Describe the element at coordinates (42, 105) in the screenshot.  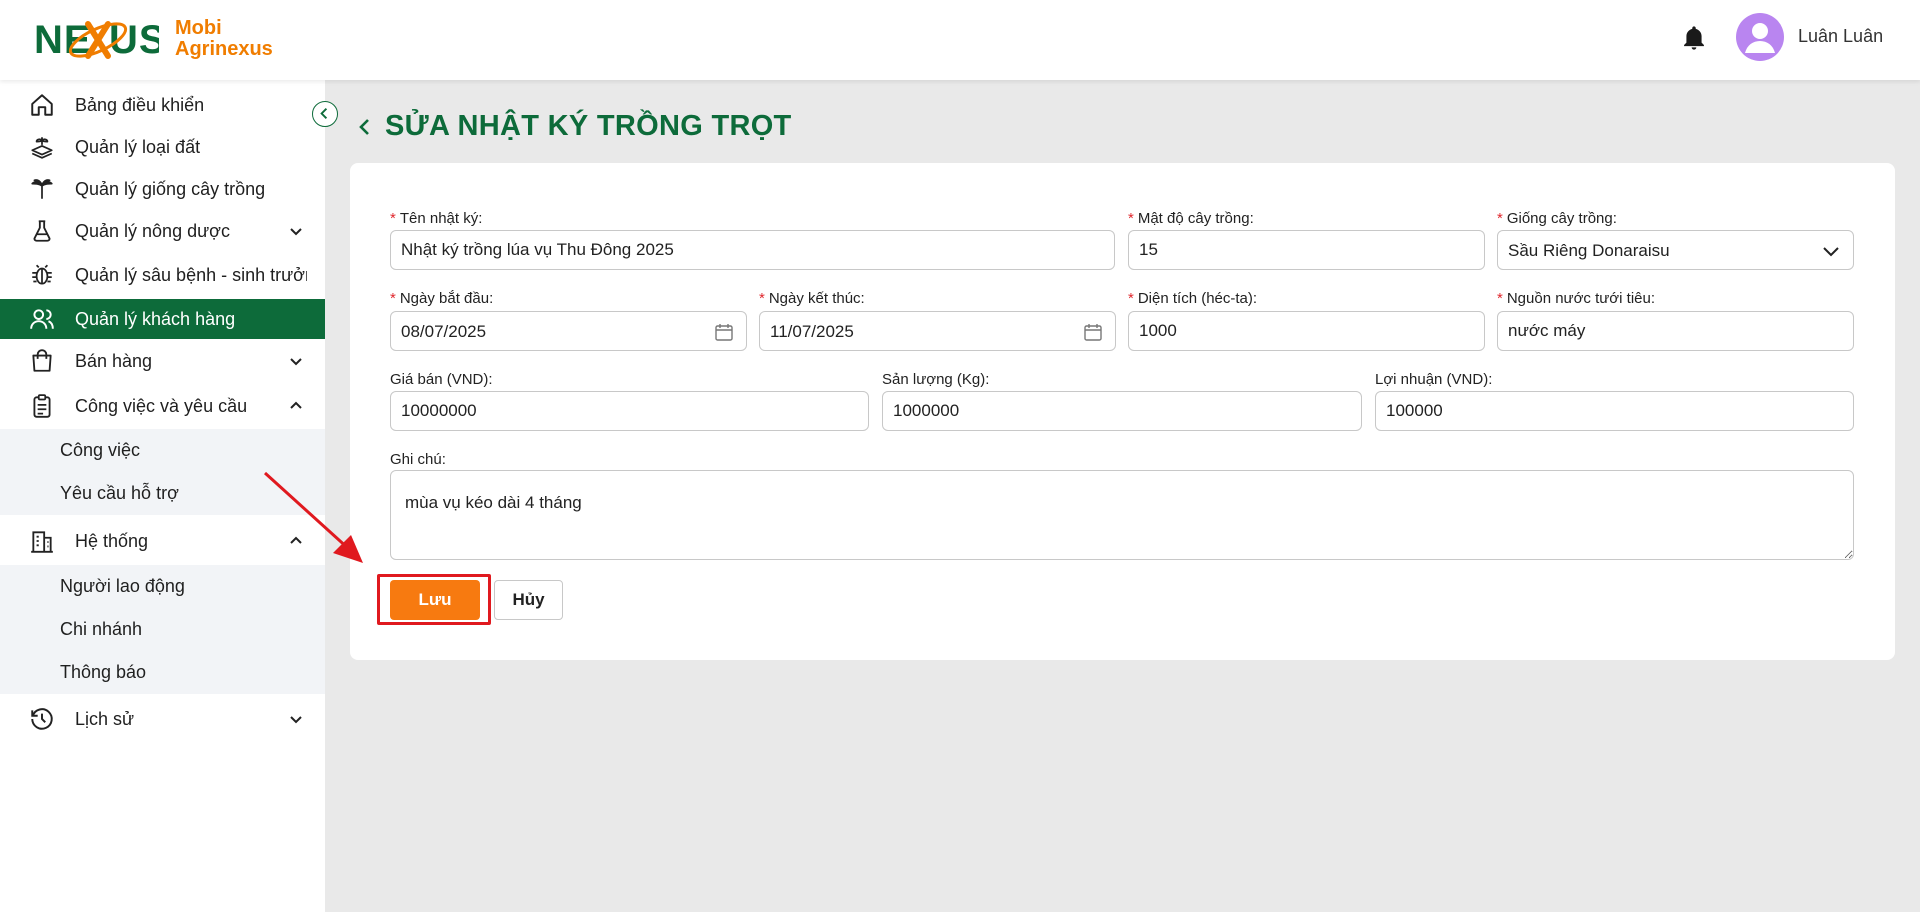
I see `home-icon` at that location.